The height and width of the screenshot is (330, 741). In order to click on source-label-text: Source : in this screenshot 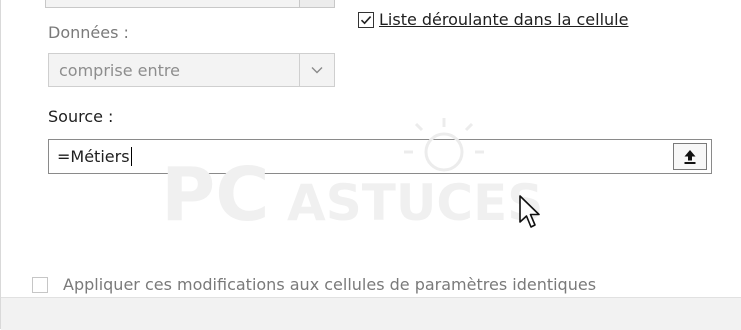, I will do `click(81, 116)`.